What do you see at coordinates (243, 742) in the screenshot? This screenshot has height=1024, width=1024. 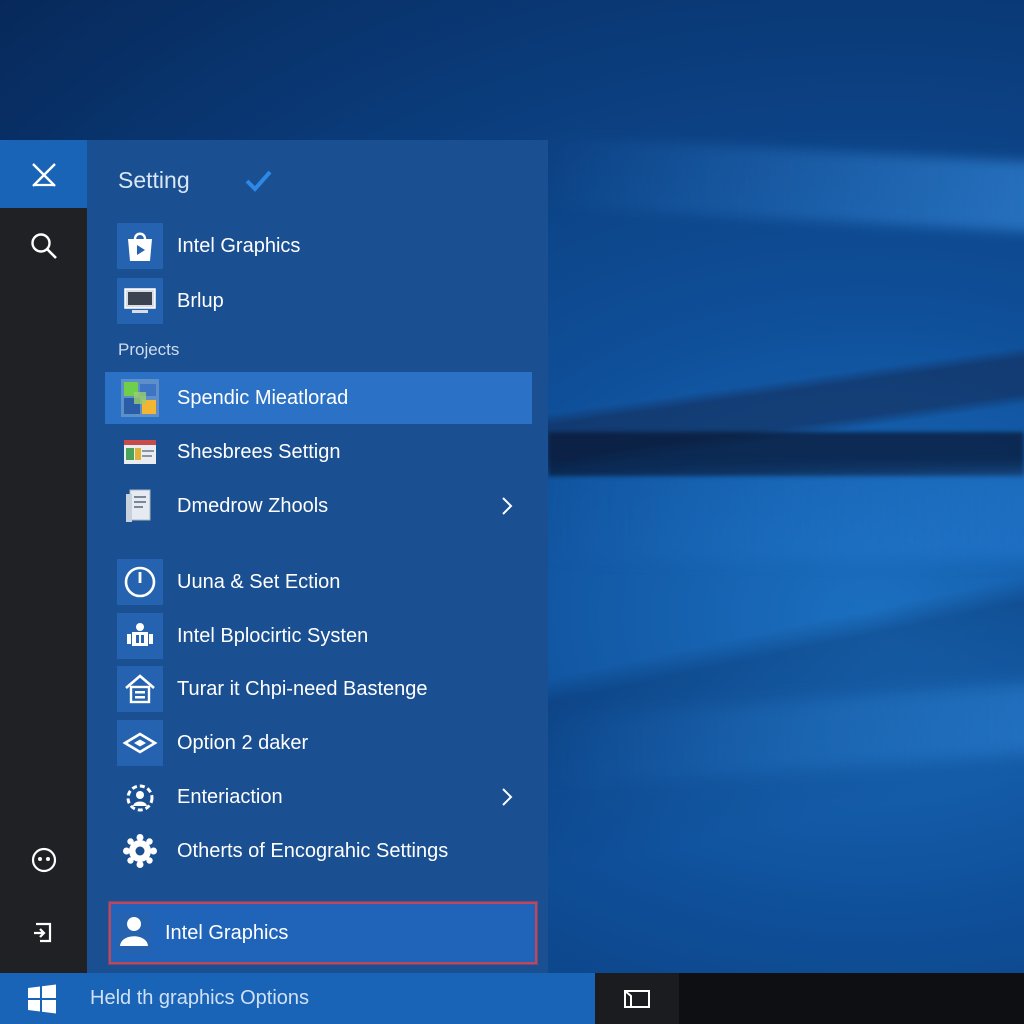 I see `menu-item-label: Option 2 daker` at bounding box center [243, 742].